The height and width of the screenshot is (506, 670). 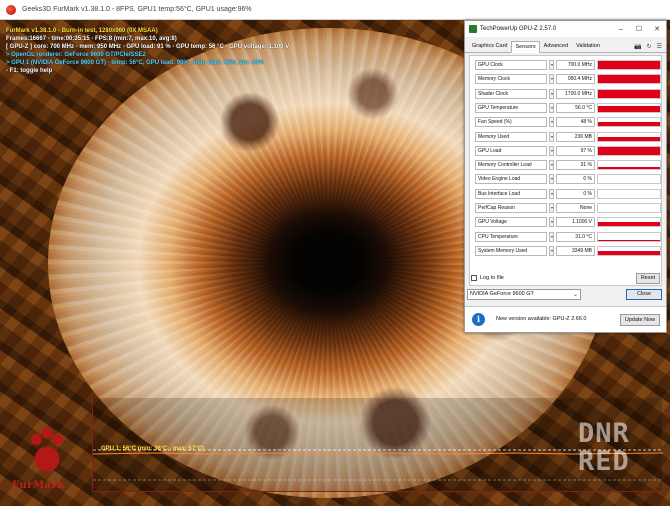 What do you see at coordinates (511, 236) in the screenshot?
I see `sensor-label: CPU Temperature` at bounding box center [511, 236].